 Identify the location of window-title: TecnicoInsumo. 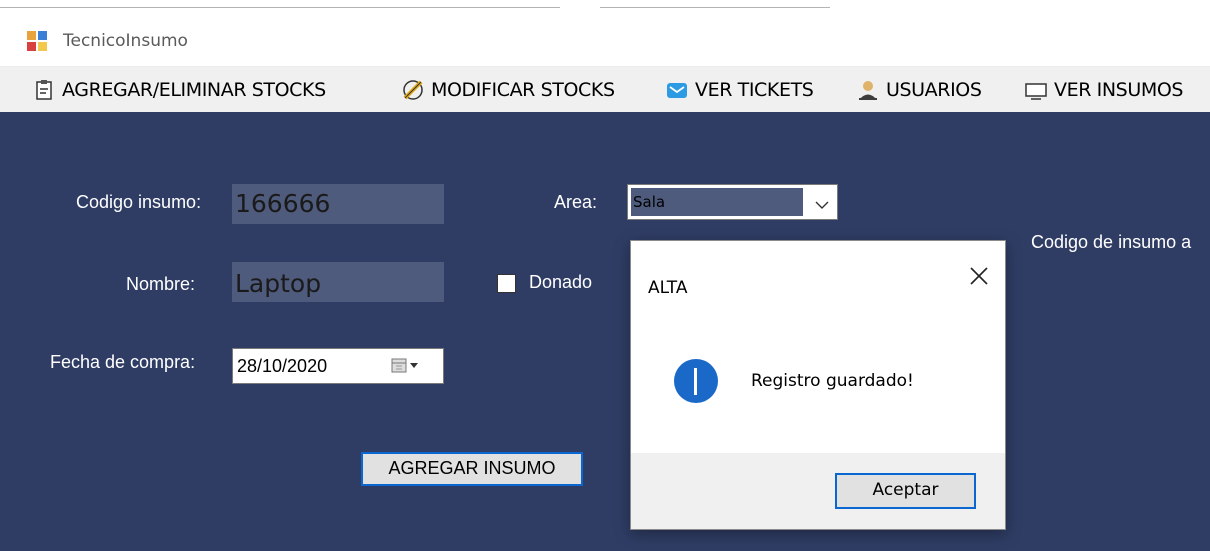
(125, 41).